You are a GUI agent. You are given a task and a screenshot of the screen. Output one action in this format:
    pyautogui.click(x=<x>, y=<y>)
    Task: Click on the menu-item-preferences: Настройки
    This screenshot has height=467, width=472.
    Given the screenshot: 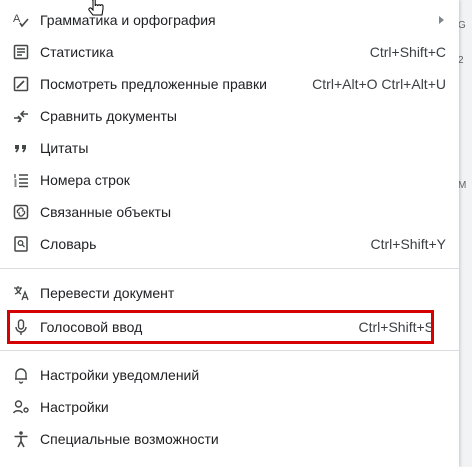 What is the action you would take?
    pyautogui.click(x=229, y=407)
    